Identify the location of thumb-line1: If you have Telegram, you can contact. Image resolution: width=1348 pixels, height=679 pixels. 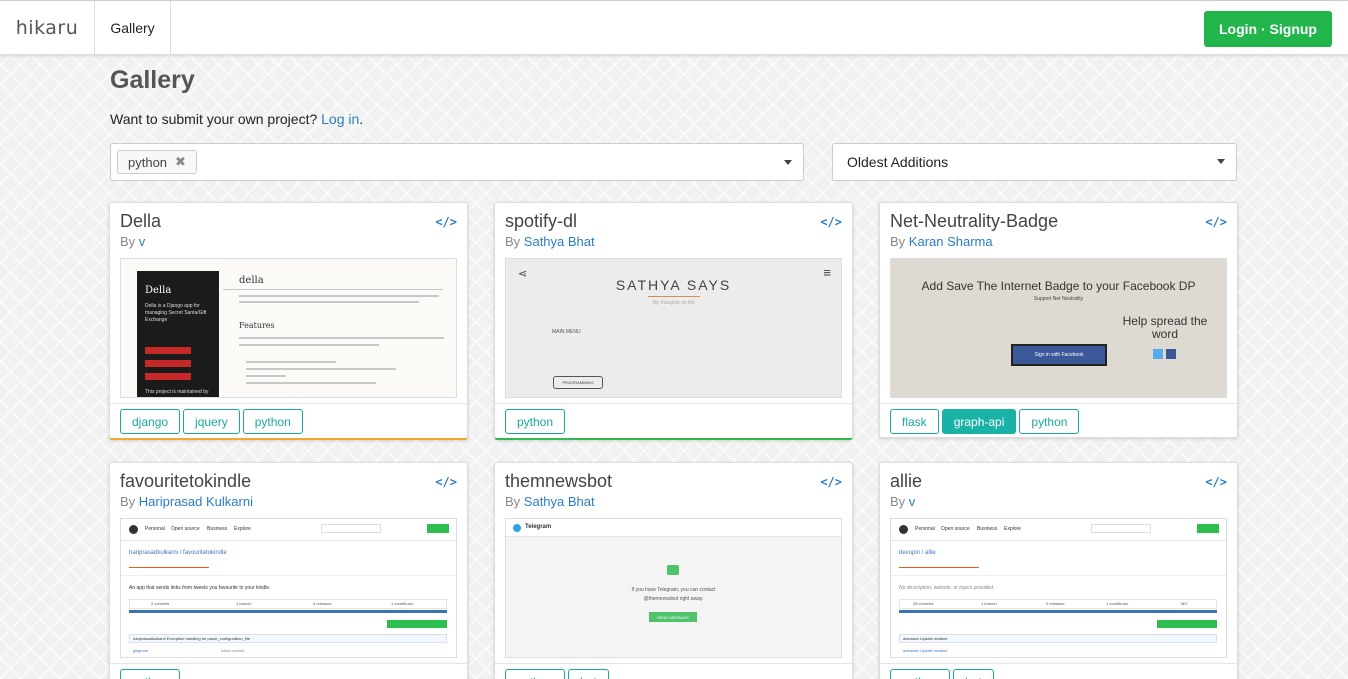
(673, 590).